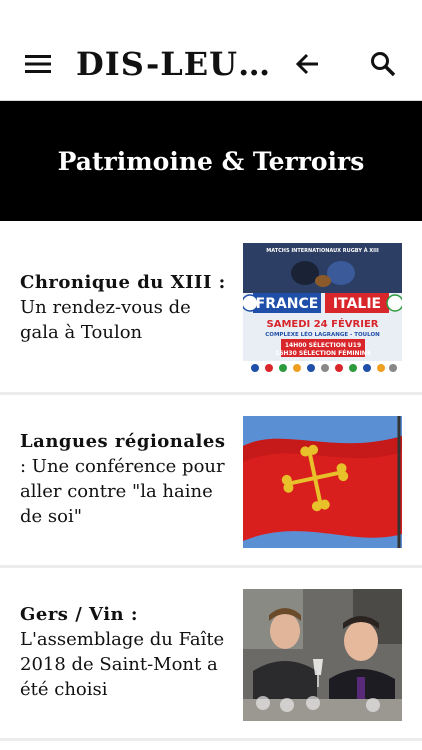 This screenshot has height=750, width=422. I want to click on poster-line1: 14H00 SÉLECTION U19, so click(323, 345).